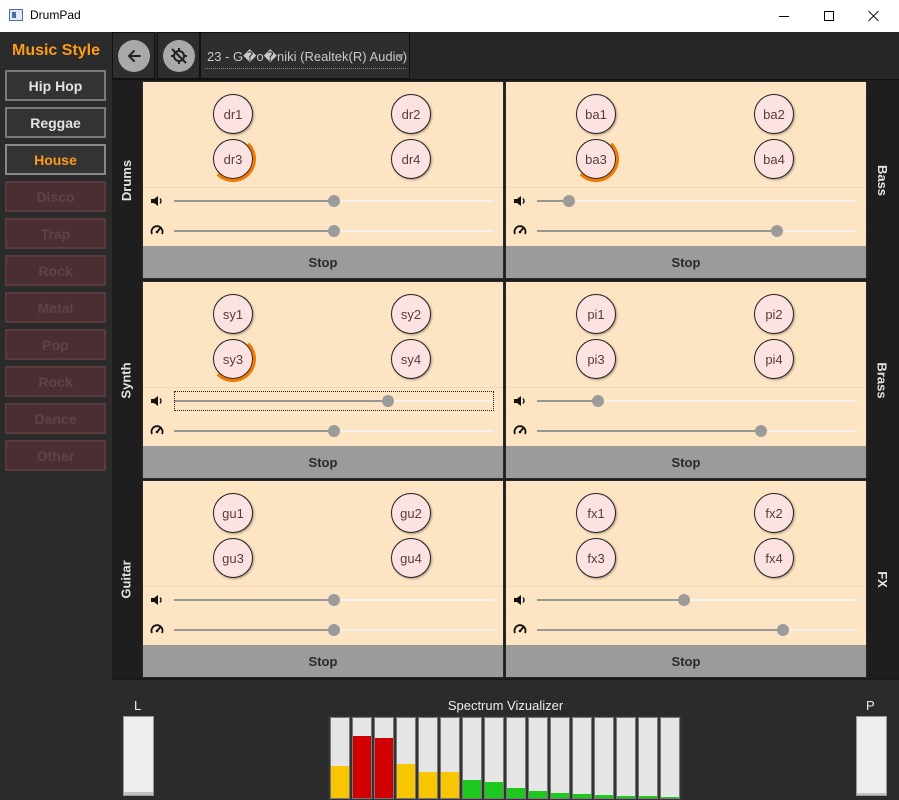 The image size is (899, 800). What do you see at coordinates (126, 380) in the screenshot?
I see `synth-group-label: Synth` at bounding box center [126, 380].